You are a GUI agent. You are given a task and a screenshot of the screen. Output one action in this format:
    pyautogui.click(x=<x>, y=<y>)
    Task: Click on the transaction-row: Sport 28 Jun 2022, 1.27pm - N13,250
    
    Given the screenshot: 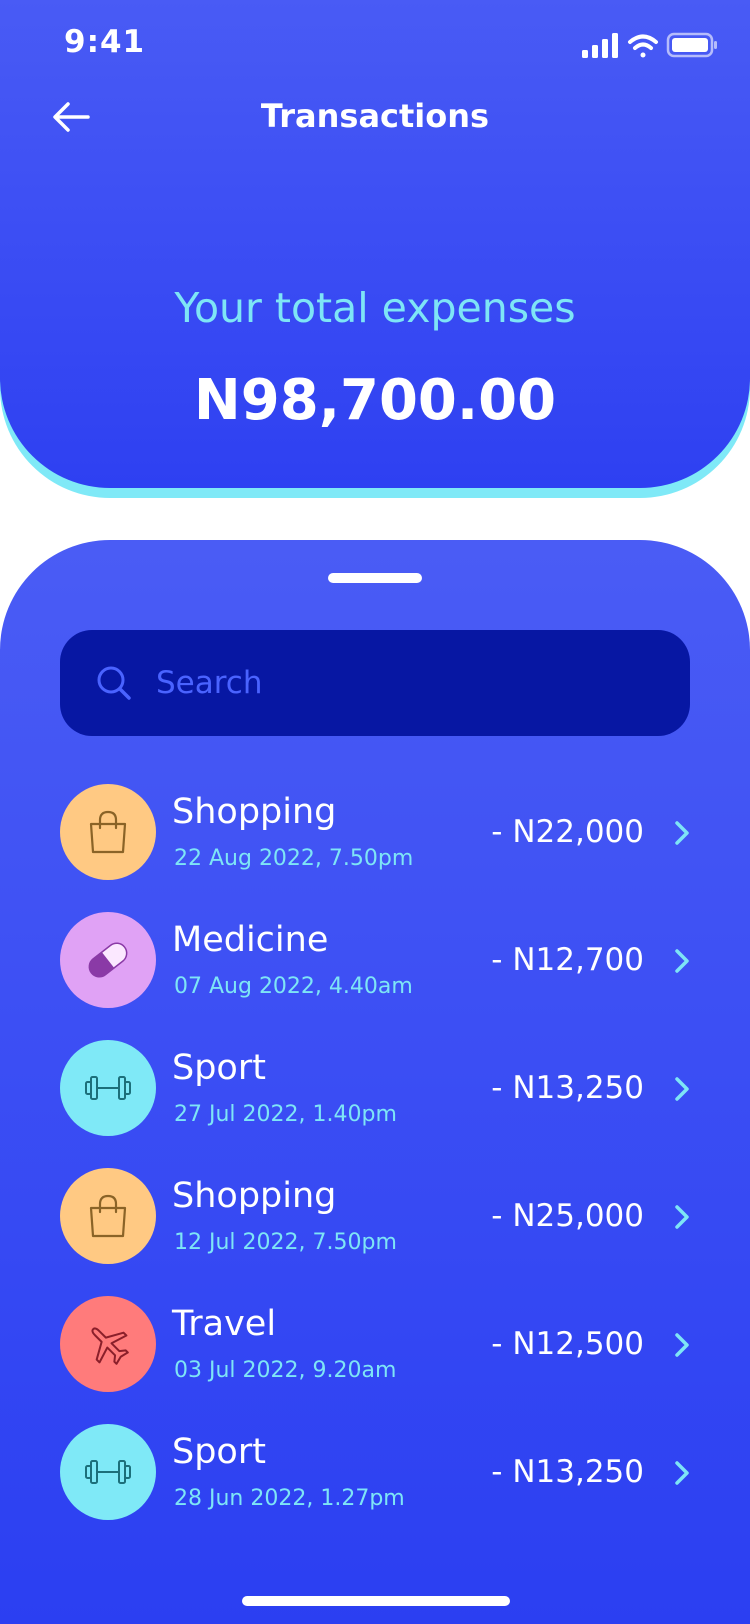 What is the action you would take?
    pyautogui.click(x=375, y=1488)
    